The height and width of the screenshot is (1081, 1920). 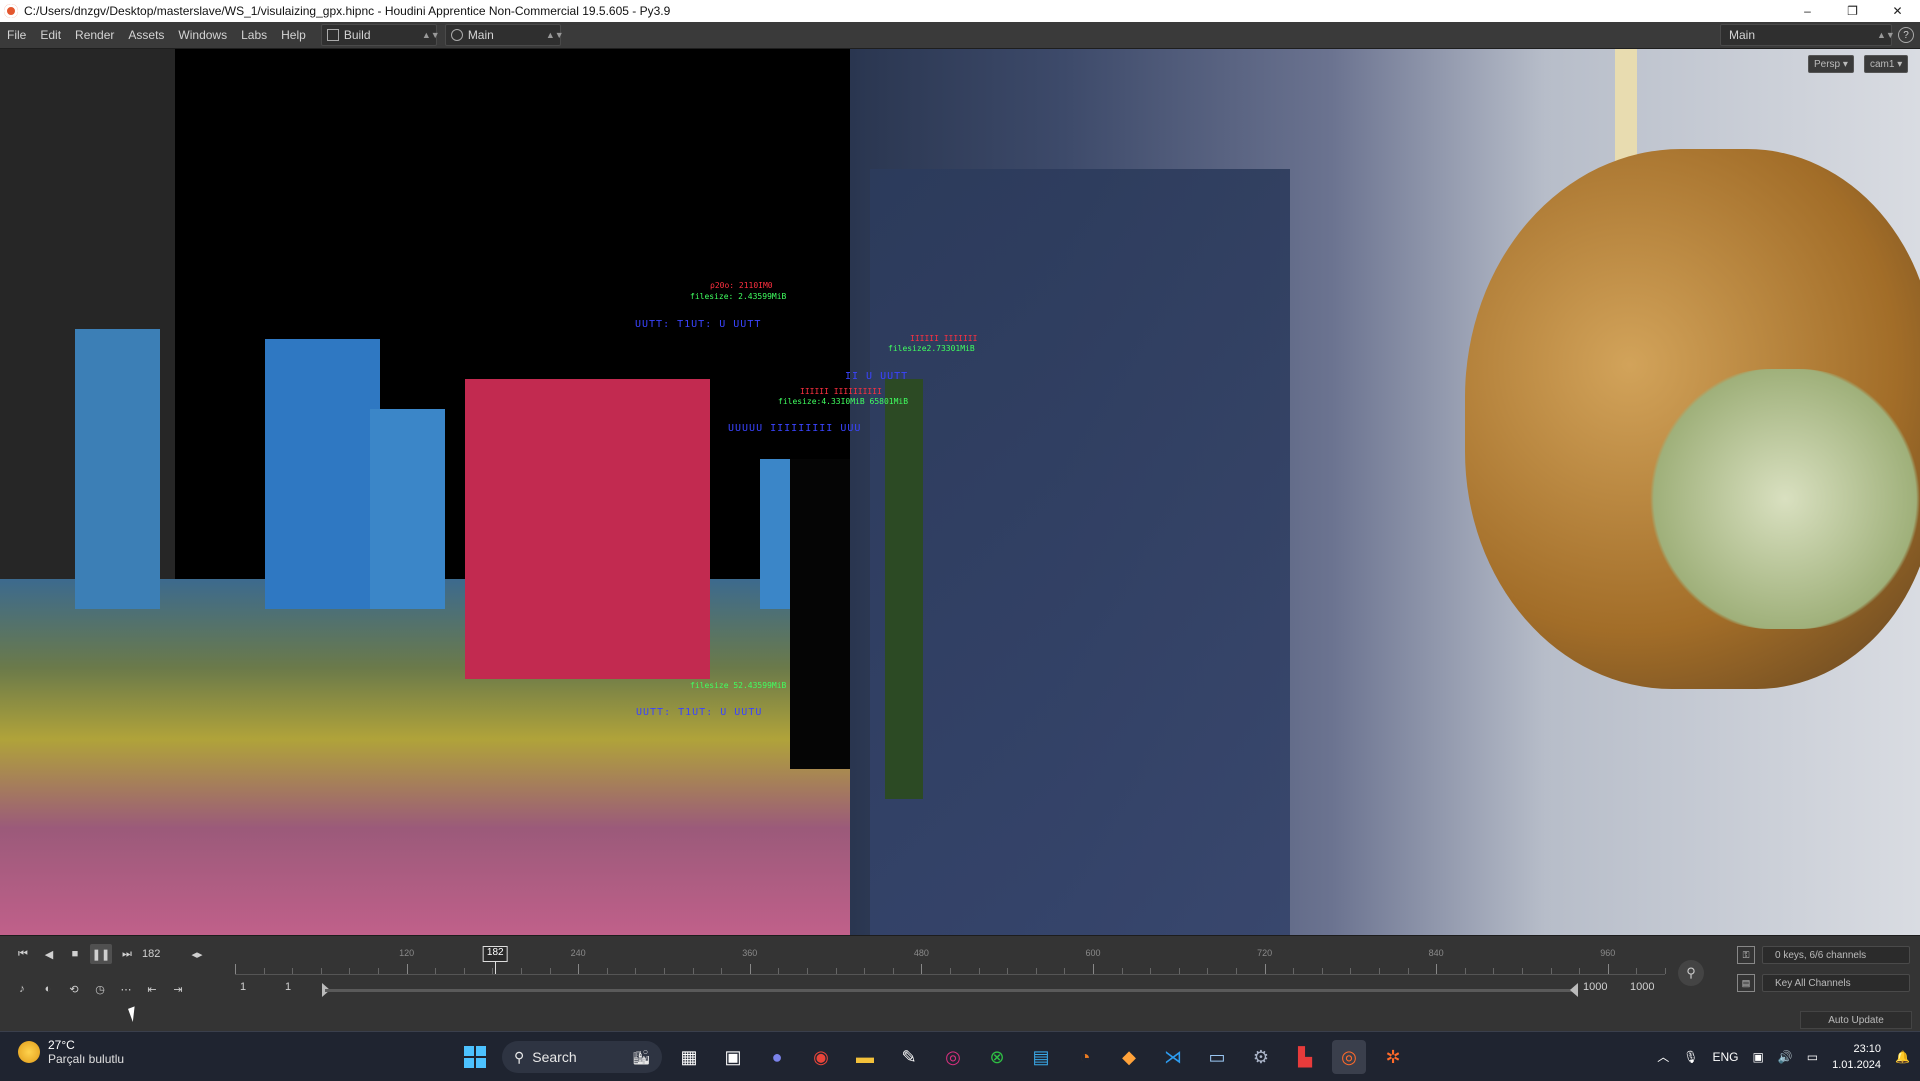 What do you see at coordinates (1691, 973) in the screenshot?
I see `magnifier-icon: ⚲` at bounding box center [1691, 973].